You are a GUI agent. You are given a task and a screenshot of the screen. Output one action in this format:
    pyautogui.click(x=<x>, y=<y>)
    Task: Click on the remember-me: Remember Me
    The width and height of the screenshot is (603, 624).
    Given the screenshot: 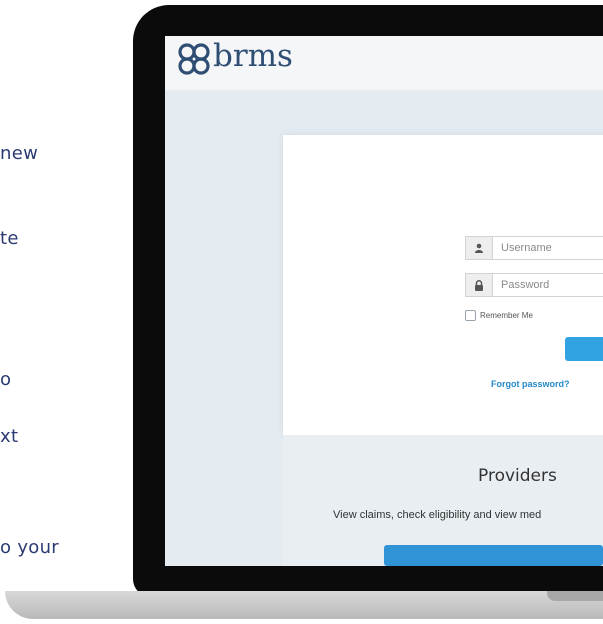 What is the action you would take?
    pyautogui.click(x=499, y=315)
    